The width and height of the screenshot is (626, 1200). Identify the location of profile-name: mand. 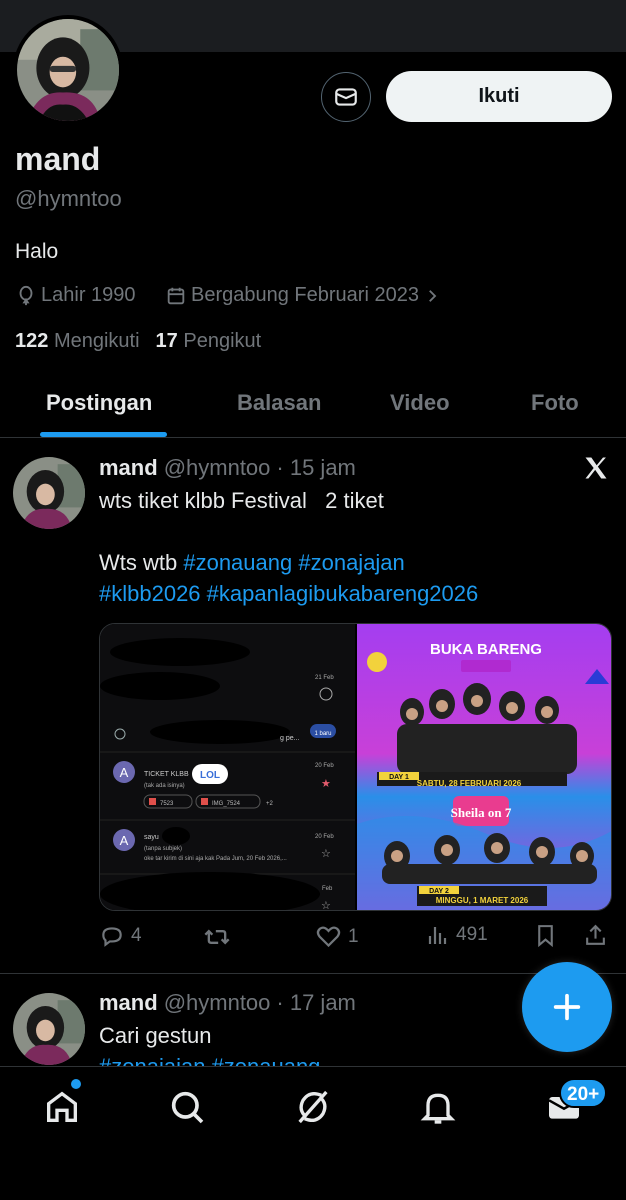
(58, 159).